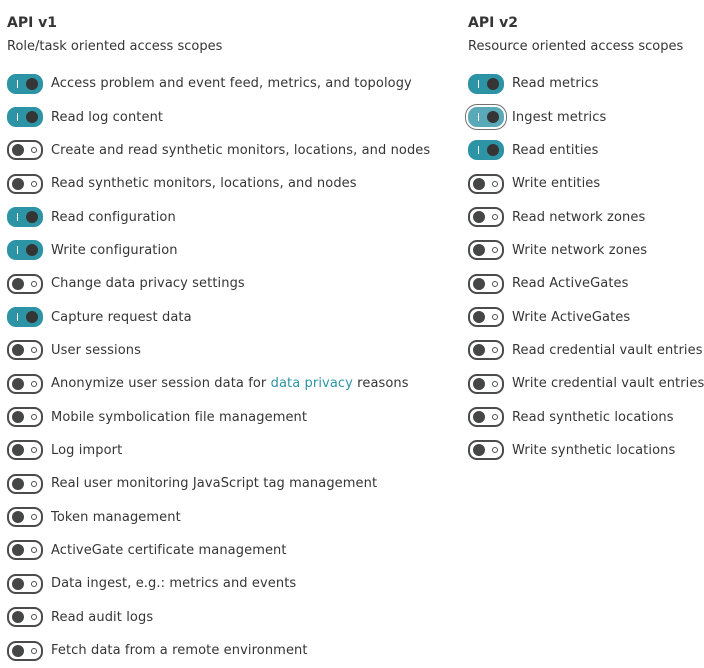 Image resolution: width=704 pixels, height=668 pixels. Describe the element at coordinates (25, 517) in the screenshot. I see `toggle-token-management` at that location.